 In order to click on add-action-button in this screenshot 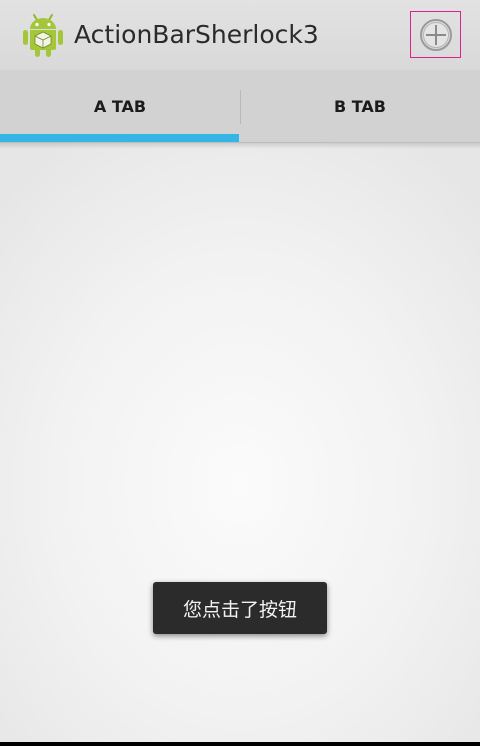, I will do `click(435, 34)`.